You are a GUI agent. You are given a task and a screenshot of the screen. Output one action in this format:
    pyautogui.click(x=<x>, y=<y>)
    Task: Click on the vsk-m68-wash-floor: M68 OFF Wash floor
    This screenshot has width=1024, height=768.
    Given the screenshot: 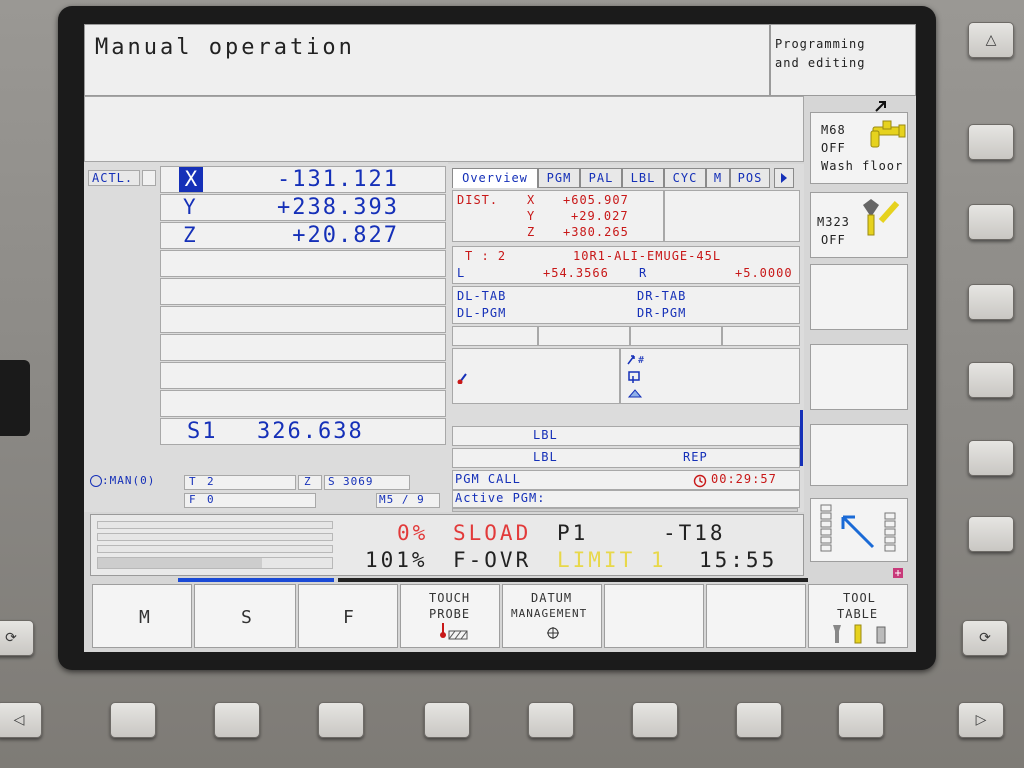 What is the action you would take?
    pyautogui.click(x=859, y=148)
    